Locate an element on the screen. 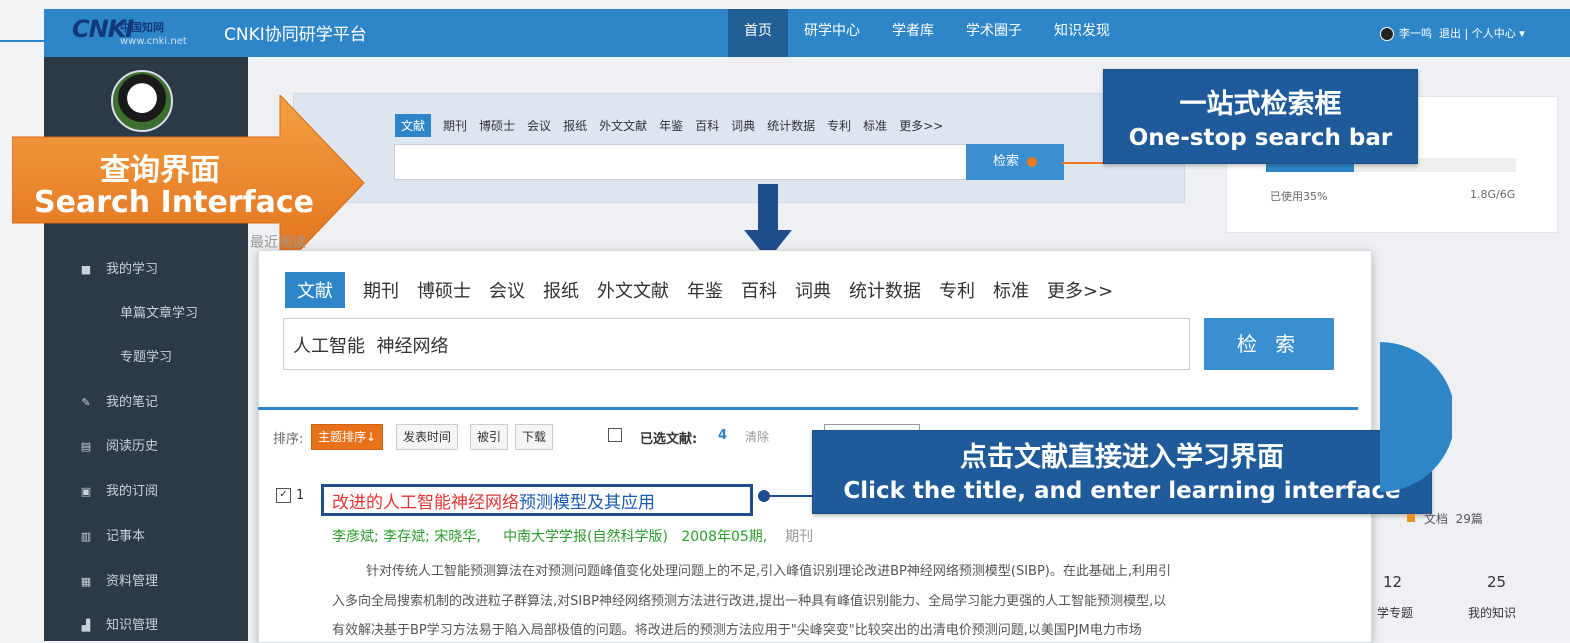 The width and height of the screenshot is (1570, 643). user-name: 李一鸣 is located at coordinates (1415, 33).